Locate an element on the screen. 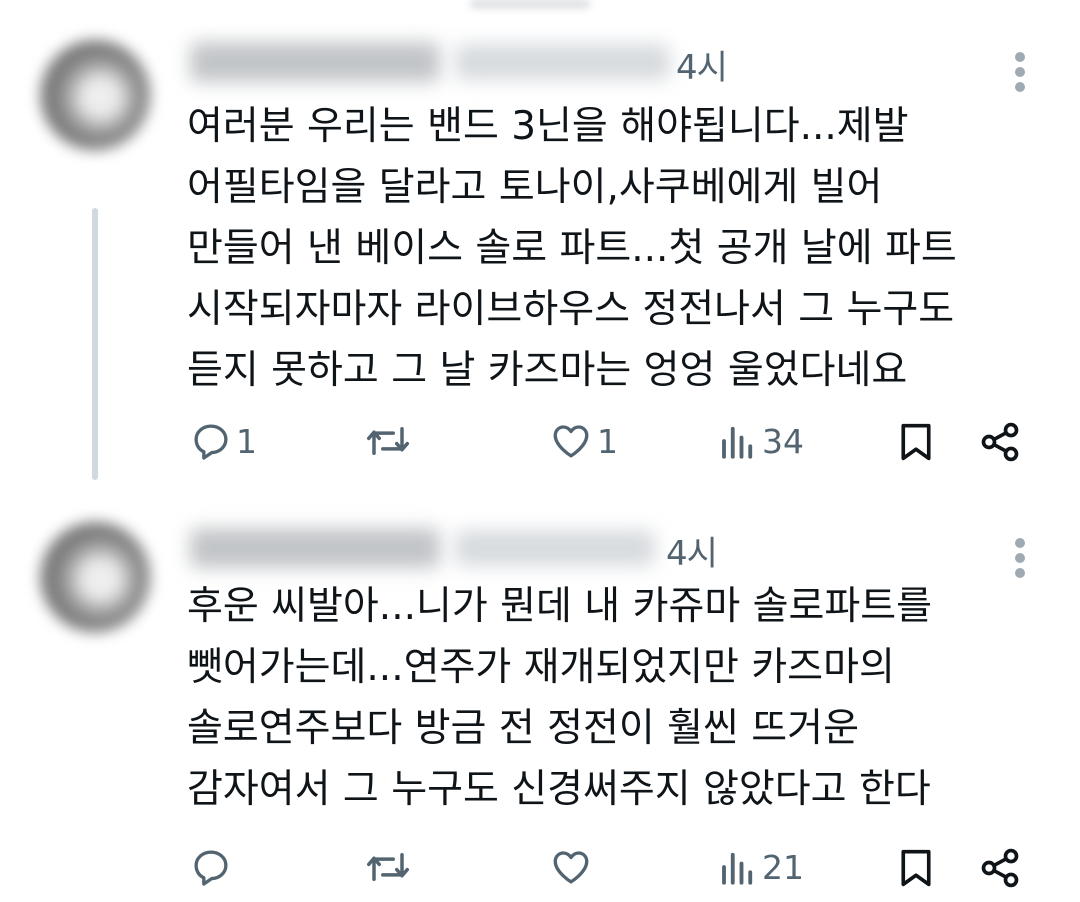  reply-count: 1 is located at coordinates (246, 441).